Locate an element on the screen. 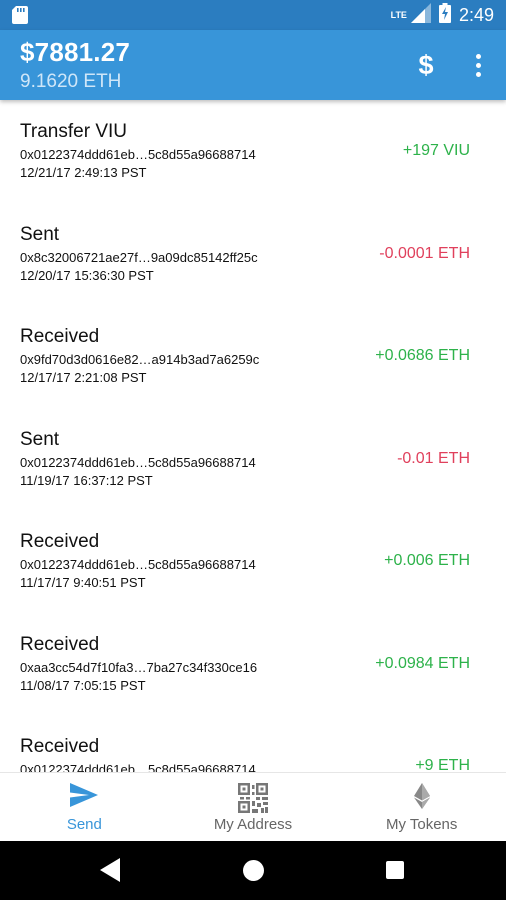  nav-my-address: My Address is located at coordinates (253, 807).